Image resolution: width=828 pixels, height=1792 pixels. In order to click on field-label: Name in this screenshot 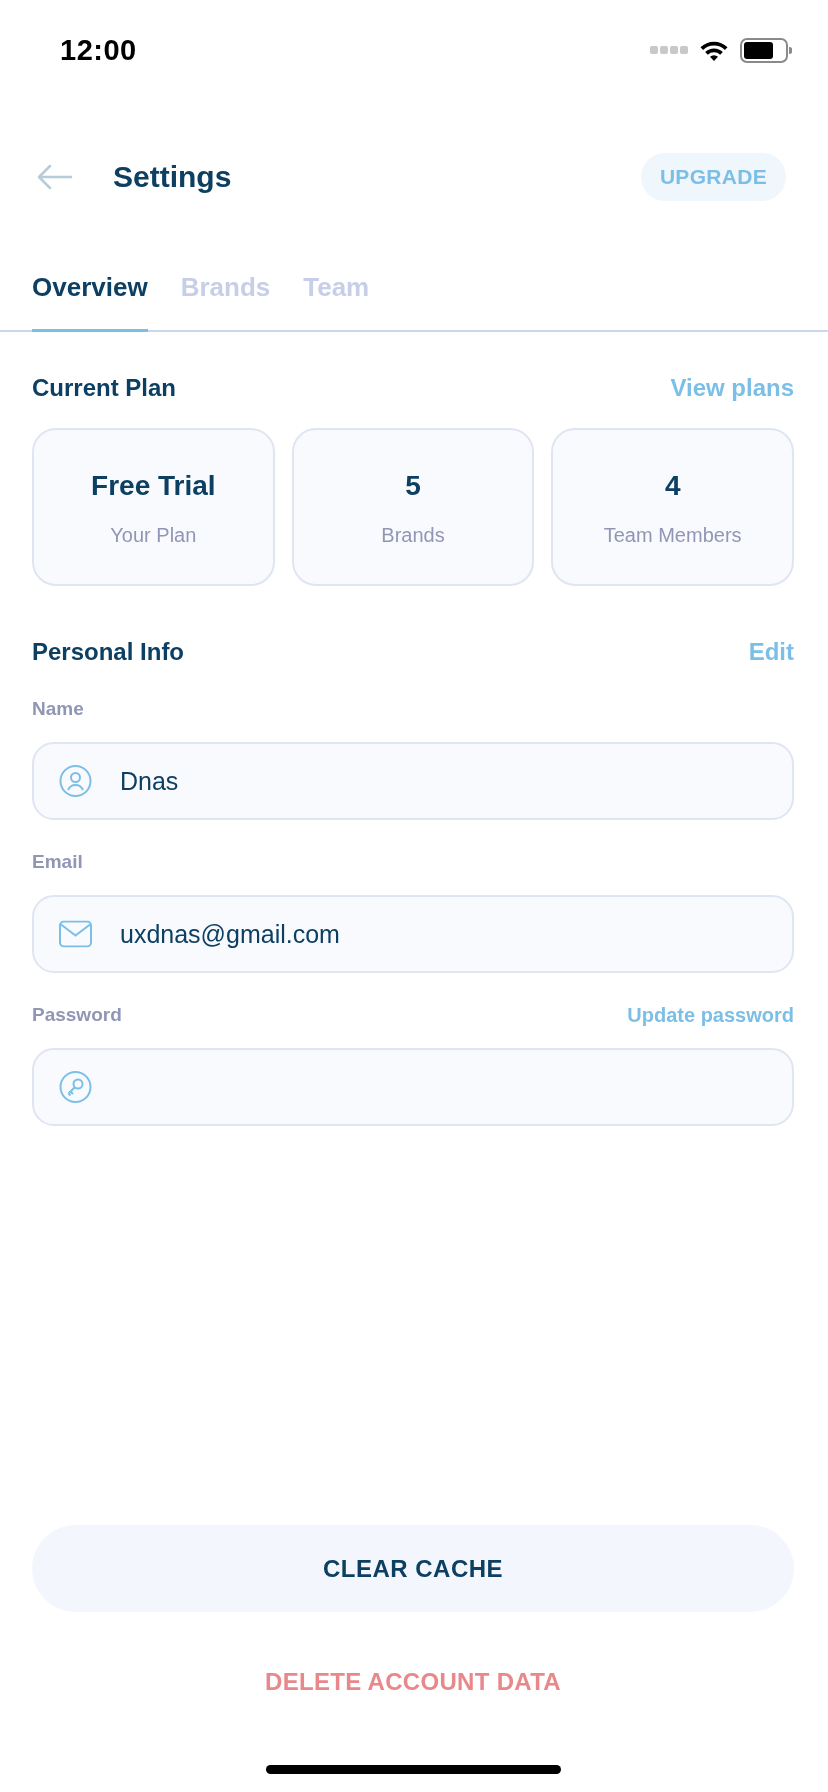, I will do `click(58, 709)`.